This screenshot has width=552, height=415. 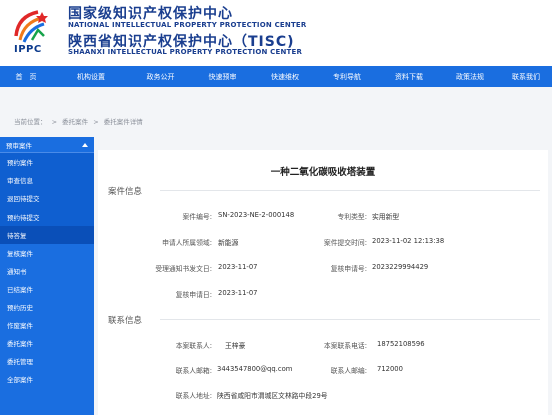 I want to click on sidebar-item-reserve-pending: 预约待提交, so click(x=47, y=217).